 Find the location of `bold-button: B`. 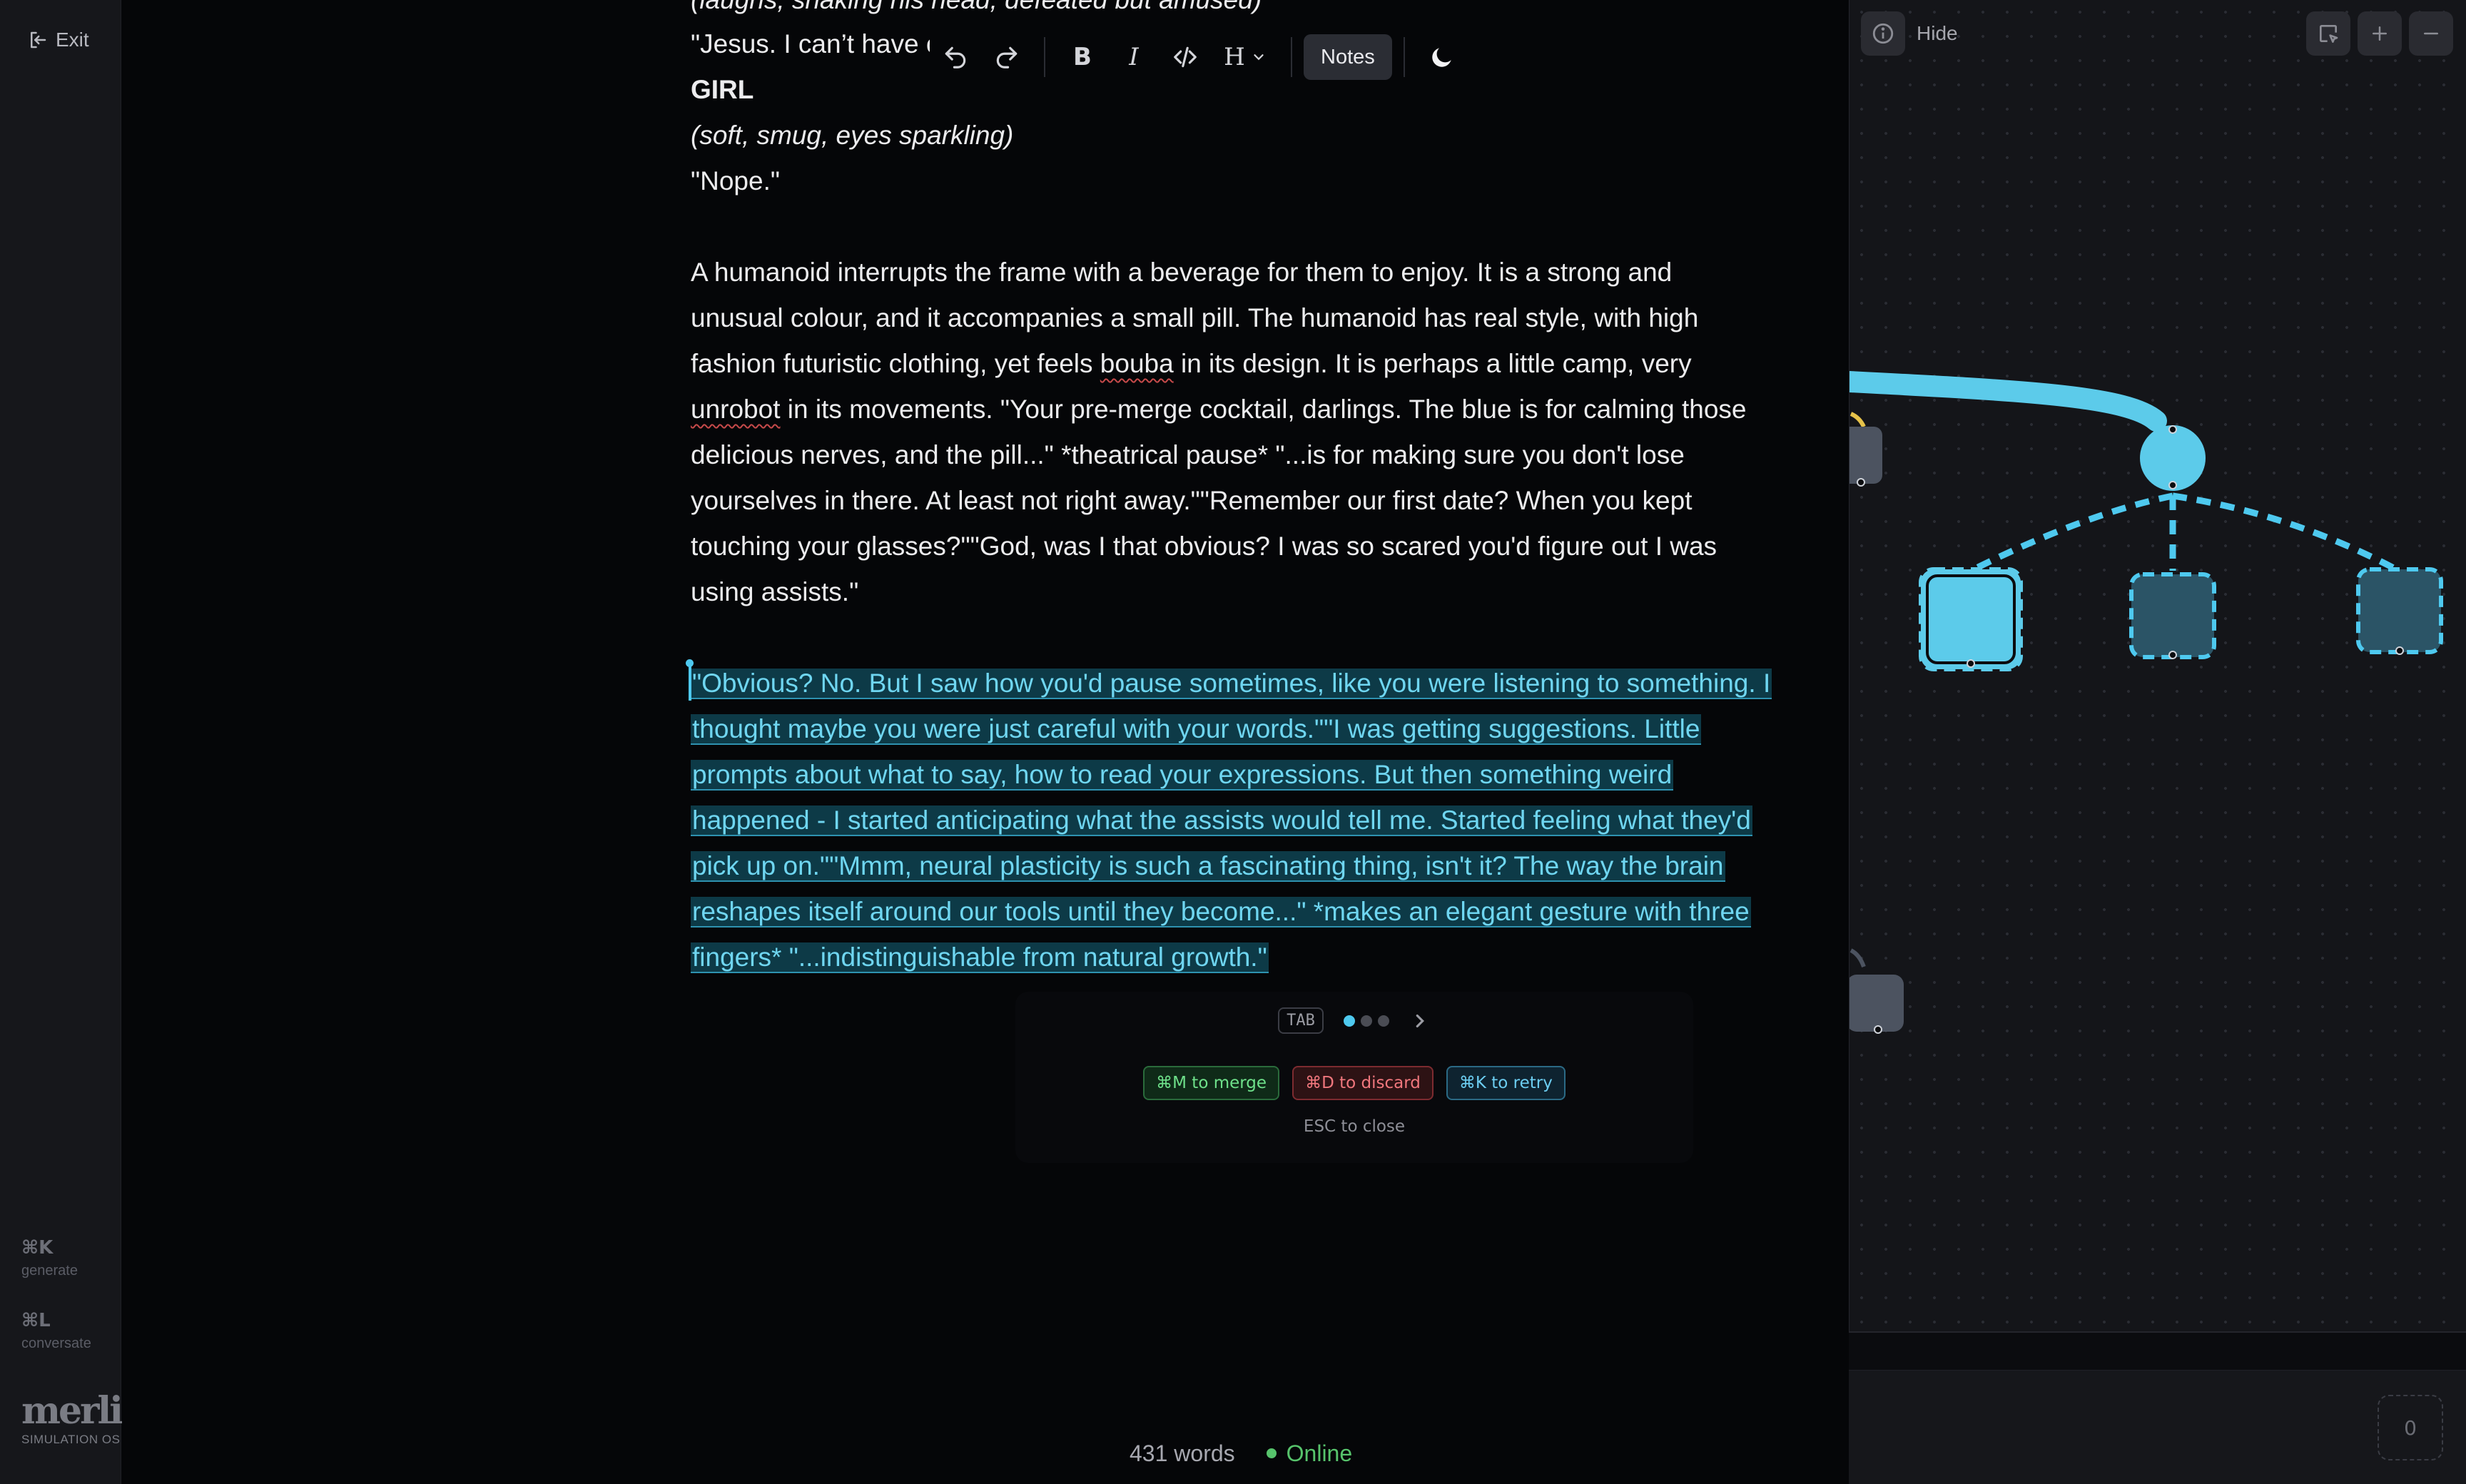

bold-button: B is located at coordinates (1082, 57).